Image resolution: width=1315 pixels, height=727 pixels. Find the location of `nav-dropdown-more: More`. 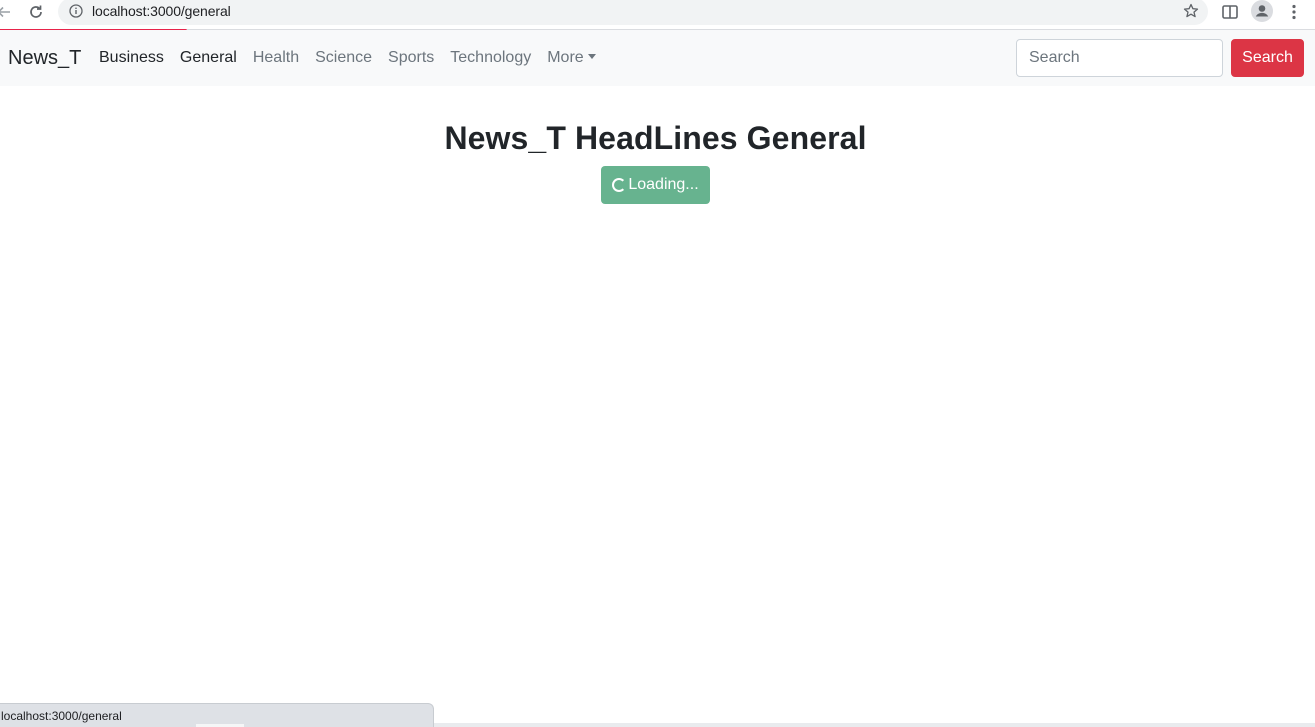

nav-dropdown-more: More is located at coordinates (571, 58).